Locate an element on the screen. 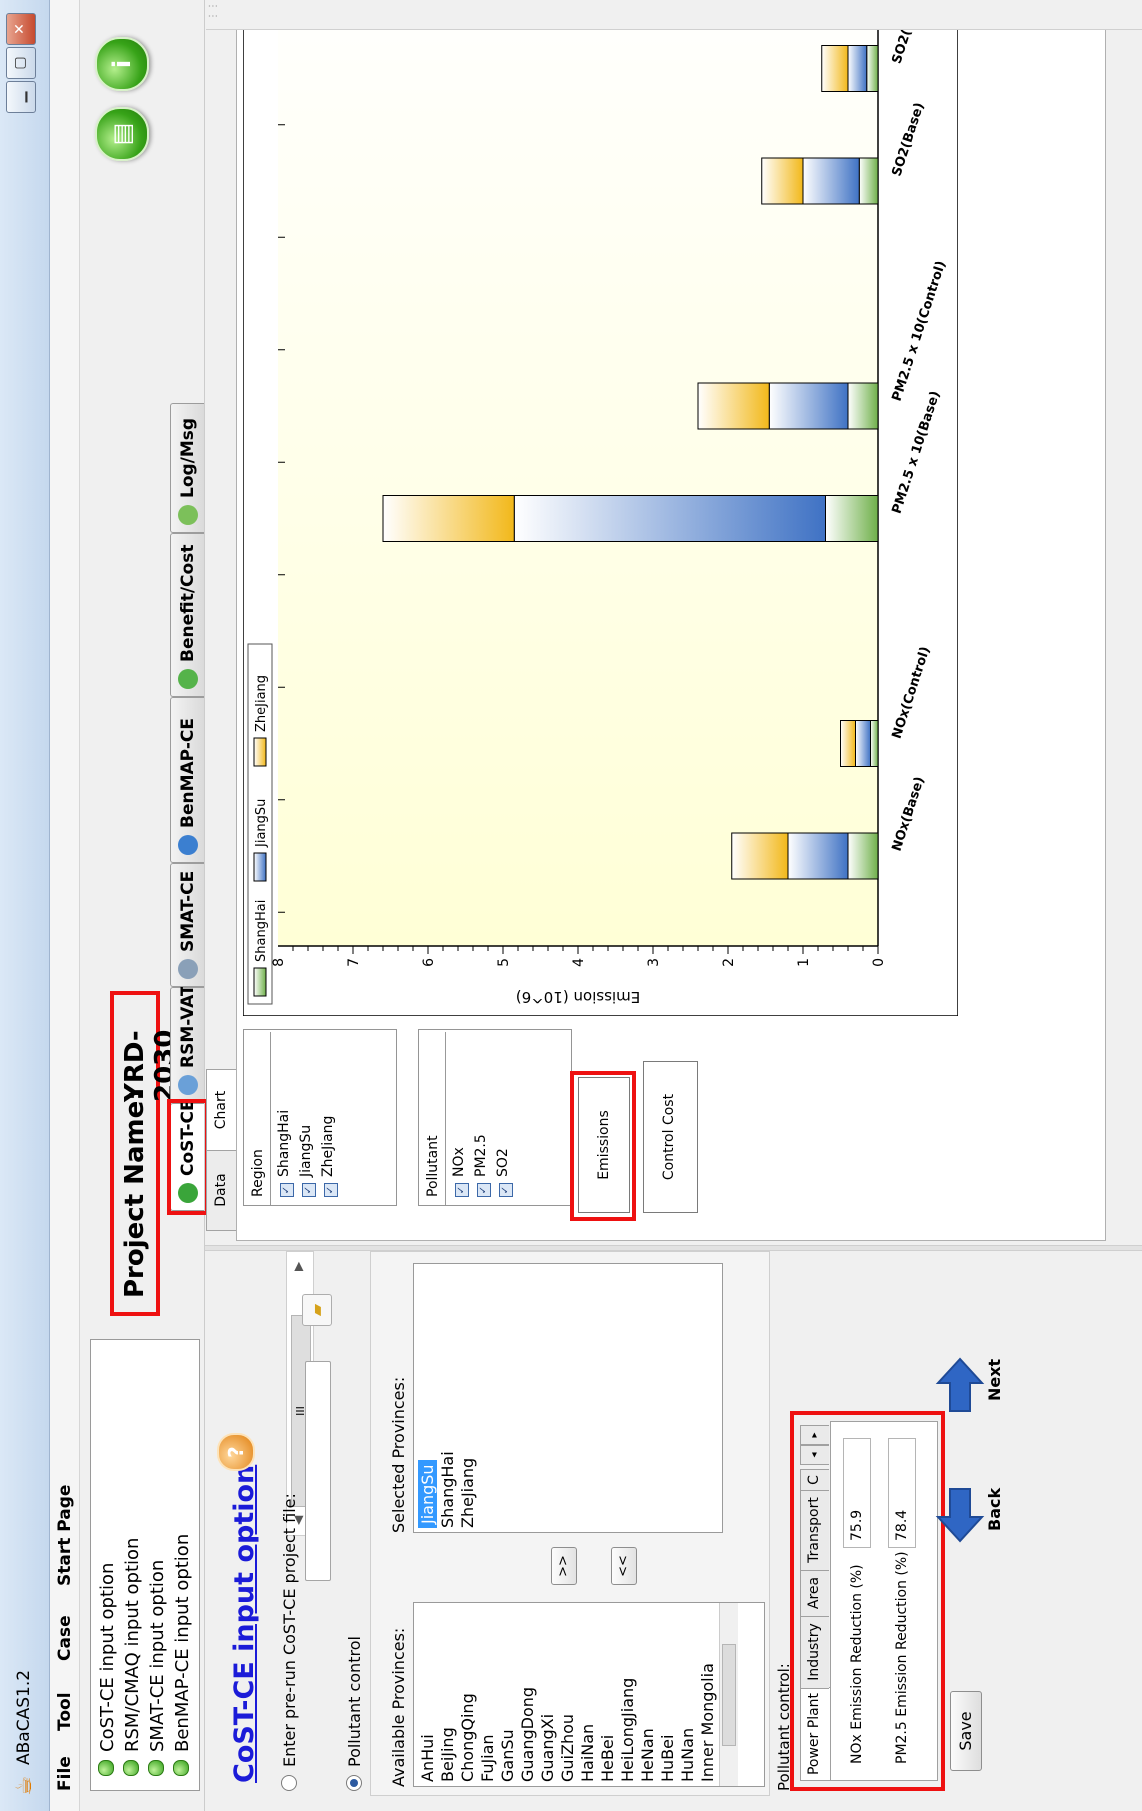 This screenshot has width=1142, height=1811. available-province-item: AnHui is located at coordinates (427, 1758).